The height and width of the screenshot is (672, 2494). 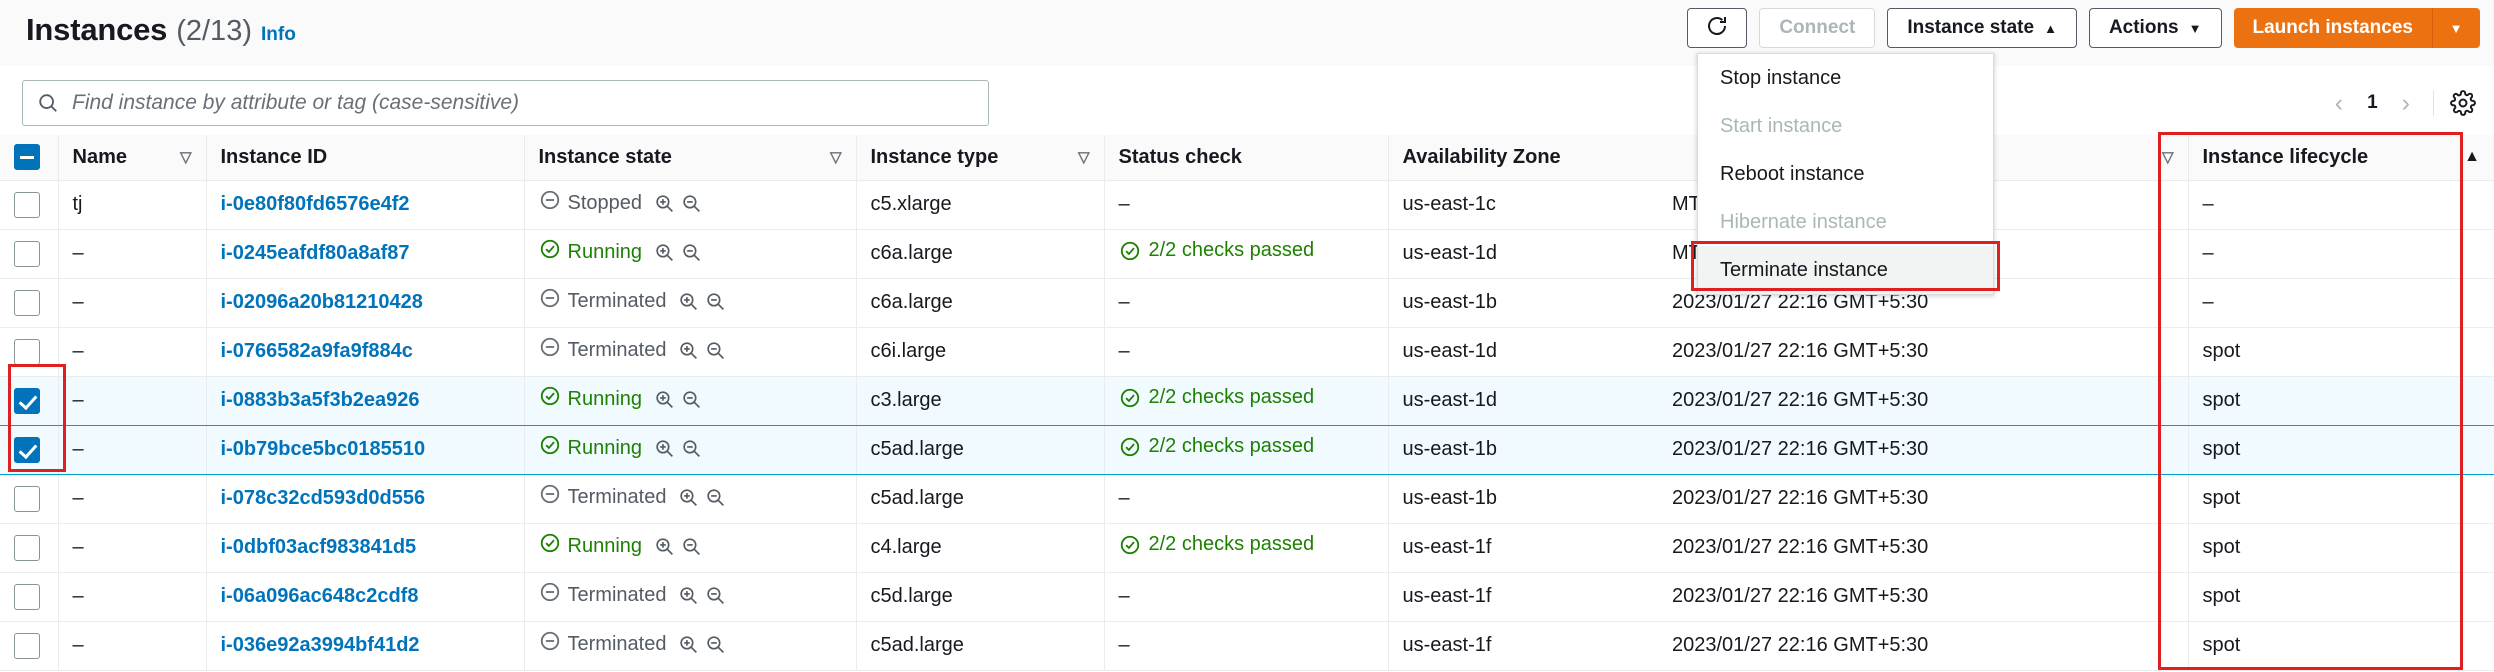 I want to click on instance-id-link: i-06a096ac648c2cdf8, so click(x=320, y=596).